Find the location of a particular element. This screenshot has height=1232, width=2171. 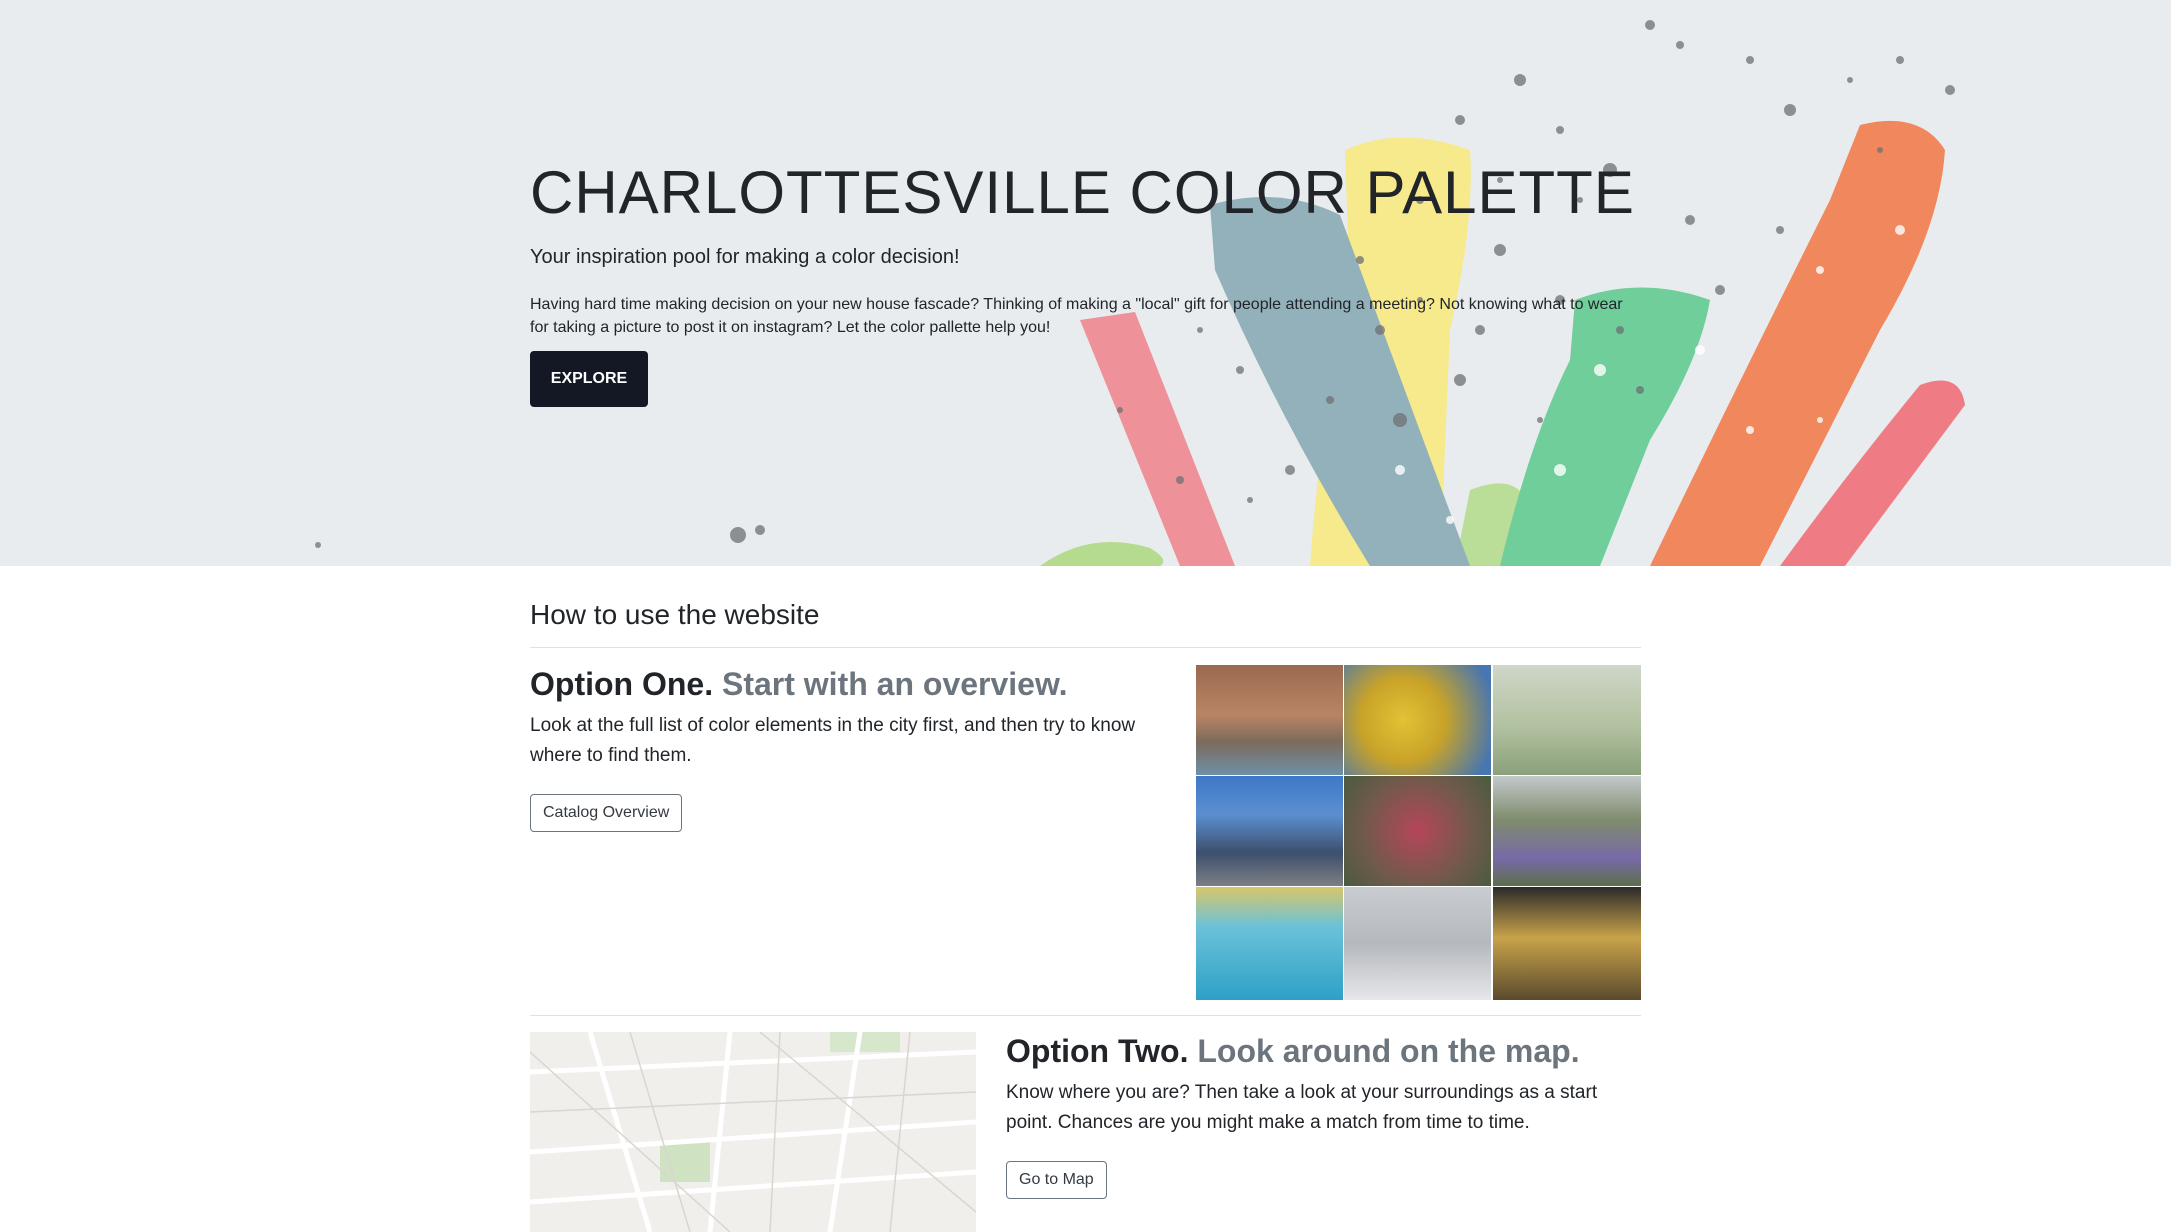

go-to-map-button: Go to Map is located at coordinates (1056, 1180).